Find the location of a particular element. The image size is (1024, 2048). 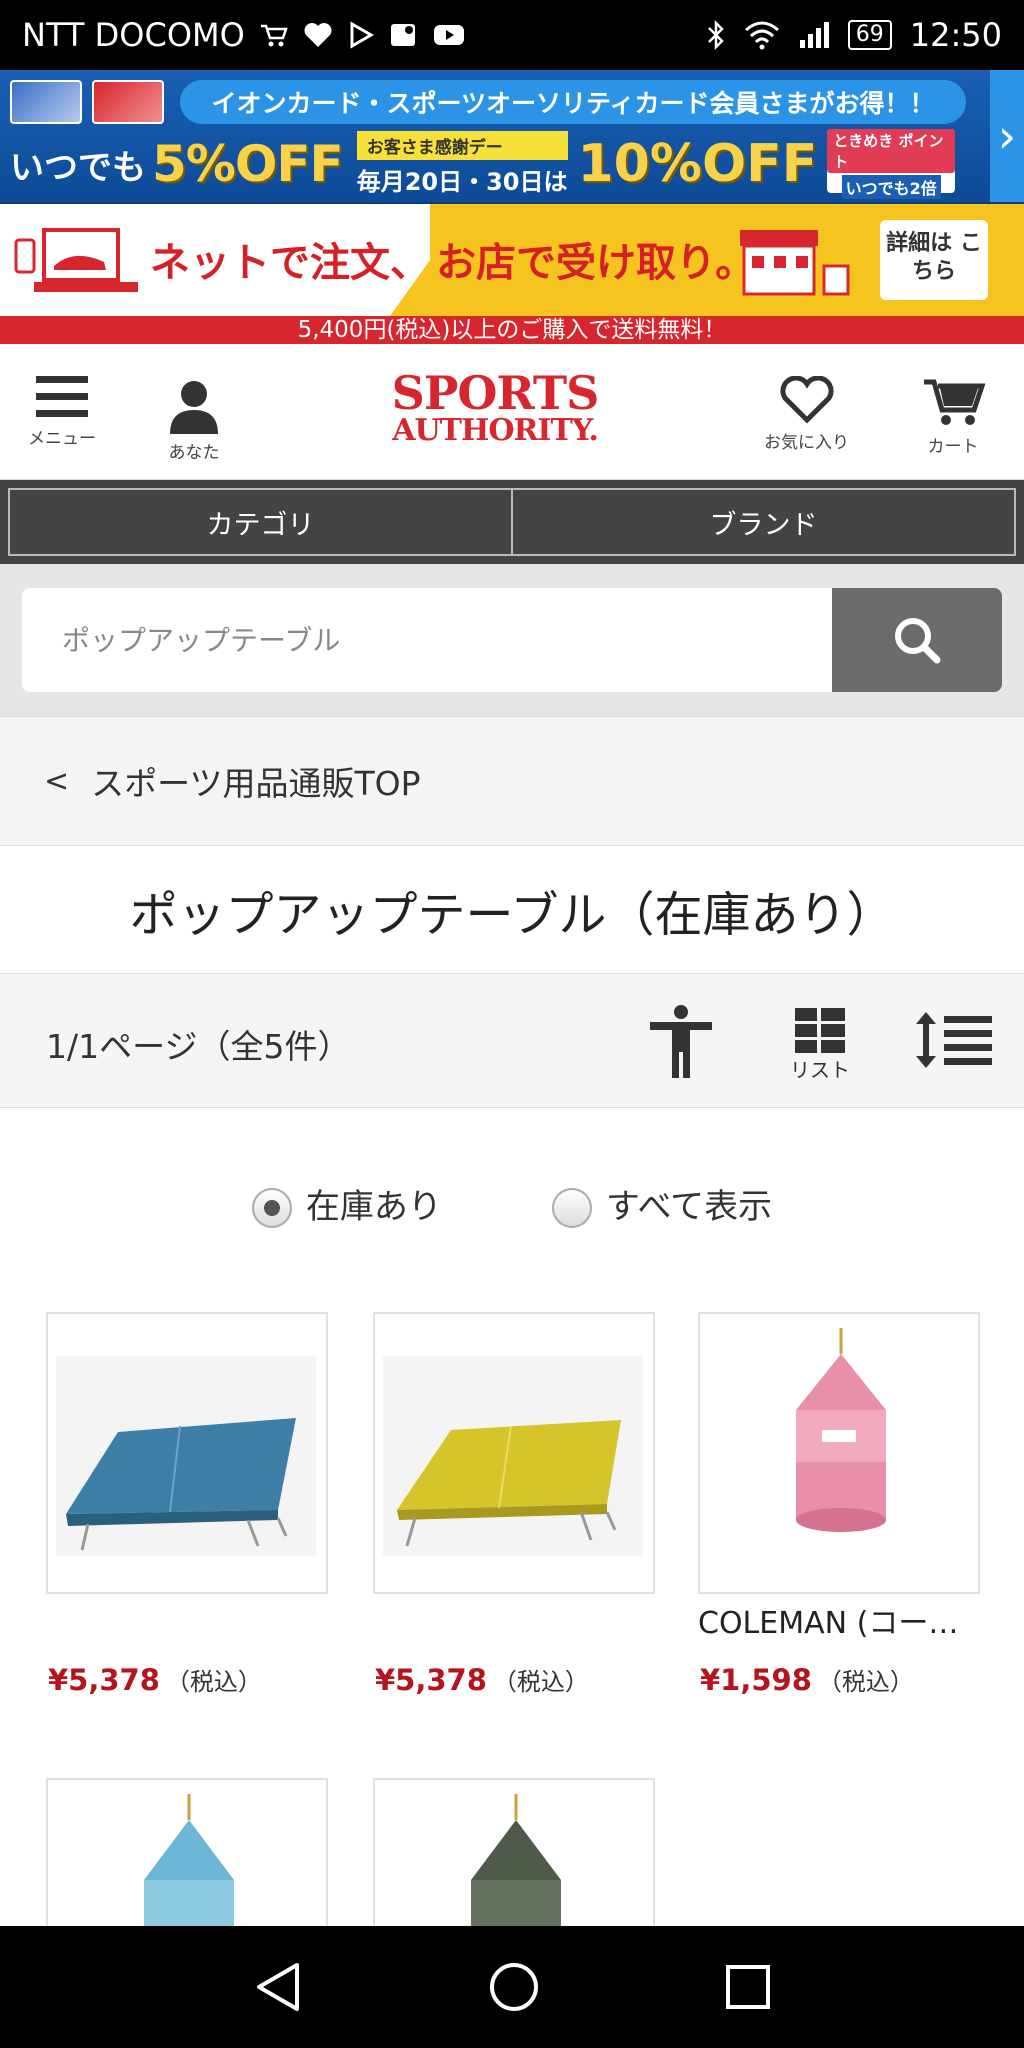

menu-label: メニュー is located at coordinates (62, 439).